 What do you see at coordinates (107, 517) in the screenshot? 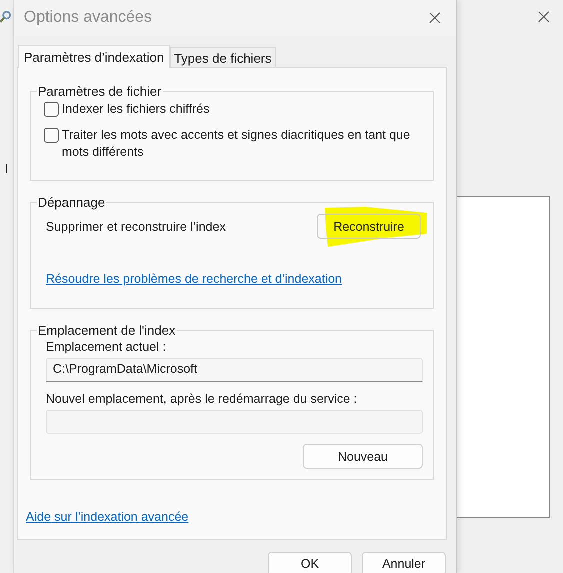
I see `help-link: Aide sur l’indexation avancée` at bounding box center [107, 517].